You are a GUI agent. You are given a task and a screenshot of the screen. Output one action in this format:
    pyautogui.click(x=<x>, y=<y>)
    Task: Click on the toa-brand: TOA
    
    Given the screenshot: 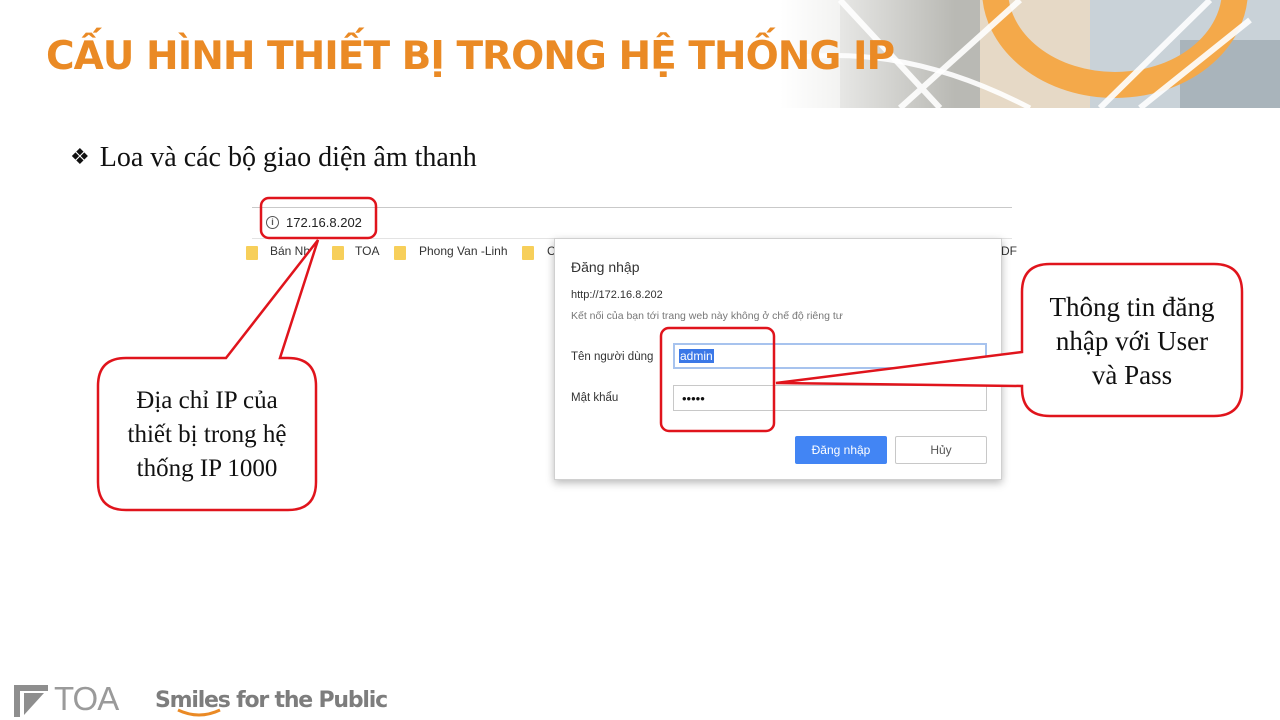 What is the action you would take?
    pyautogui.click(x=86, y=698)
    